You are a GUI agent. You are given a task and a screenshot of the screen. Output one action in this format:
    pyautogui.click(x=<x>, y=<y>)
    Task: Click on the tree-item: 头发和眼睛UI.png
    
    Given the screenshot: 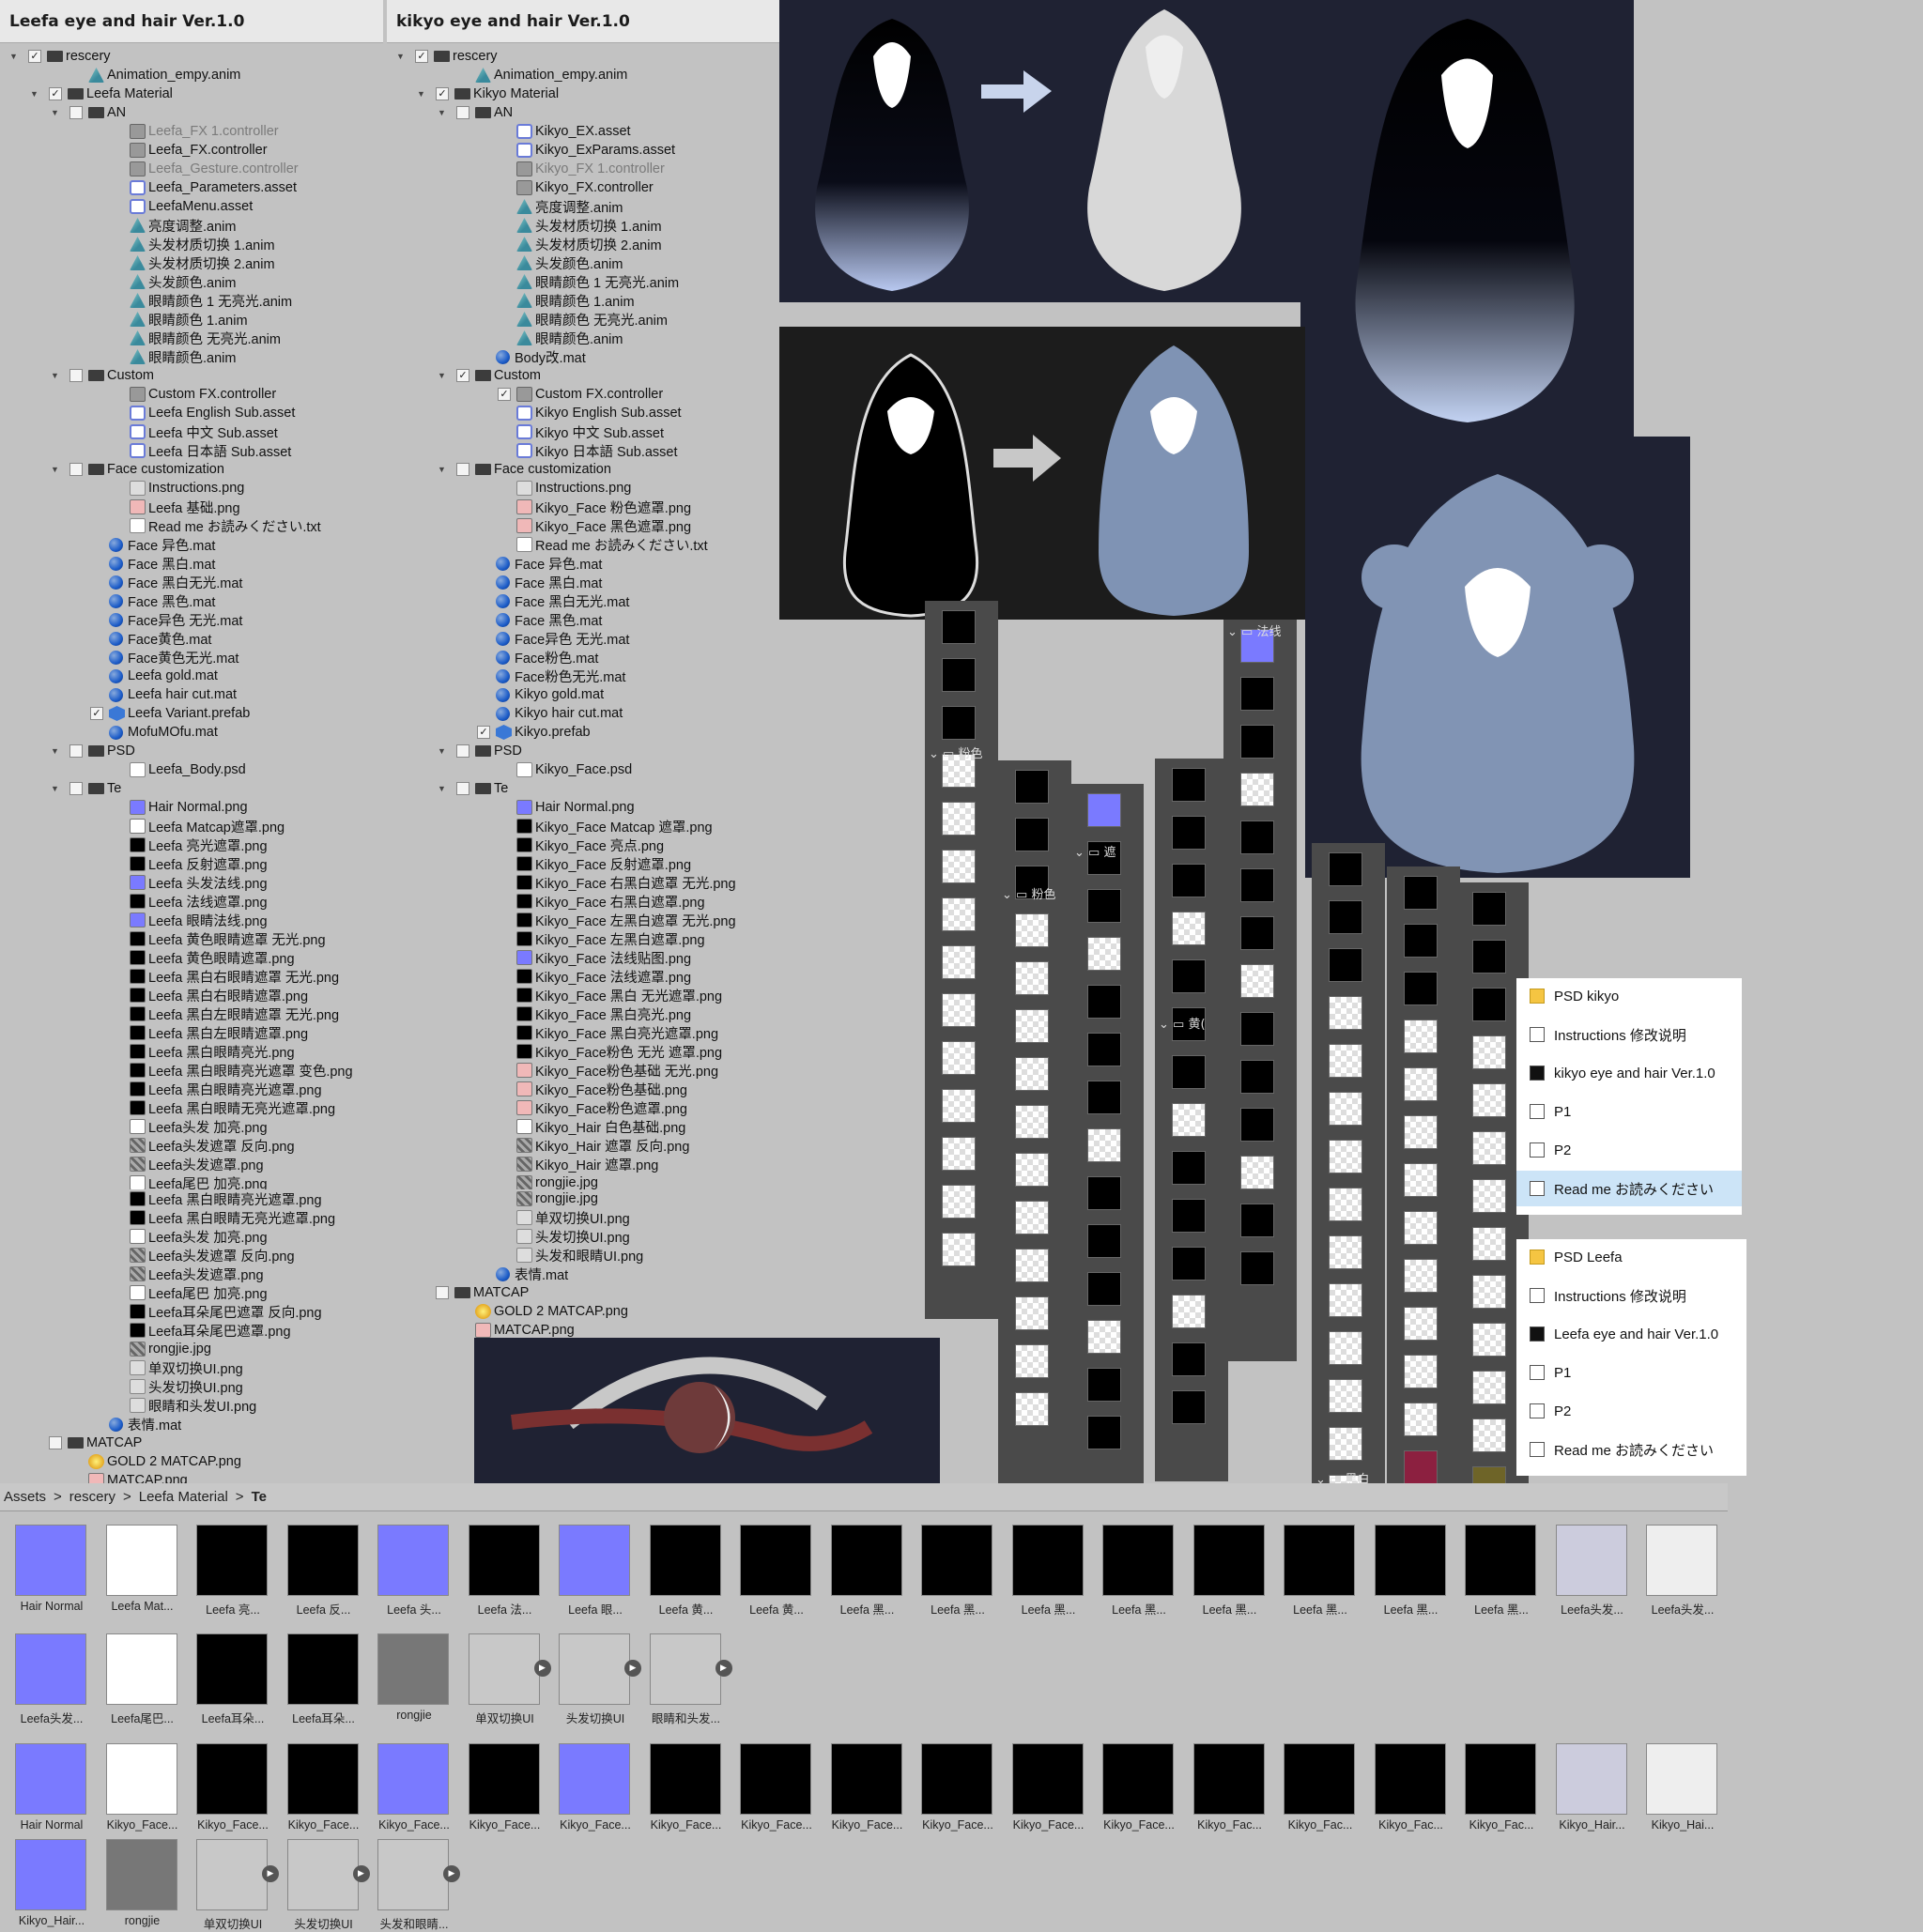 What is the action you would take?
    pyautogui.click(x=583, y=1255)
    